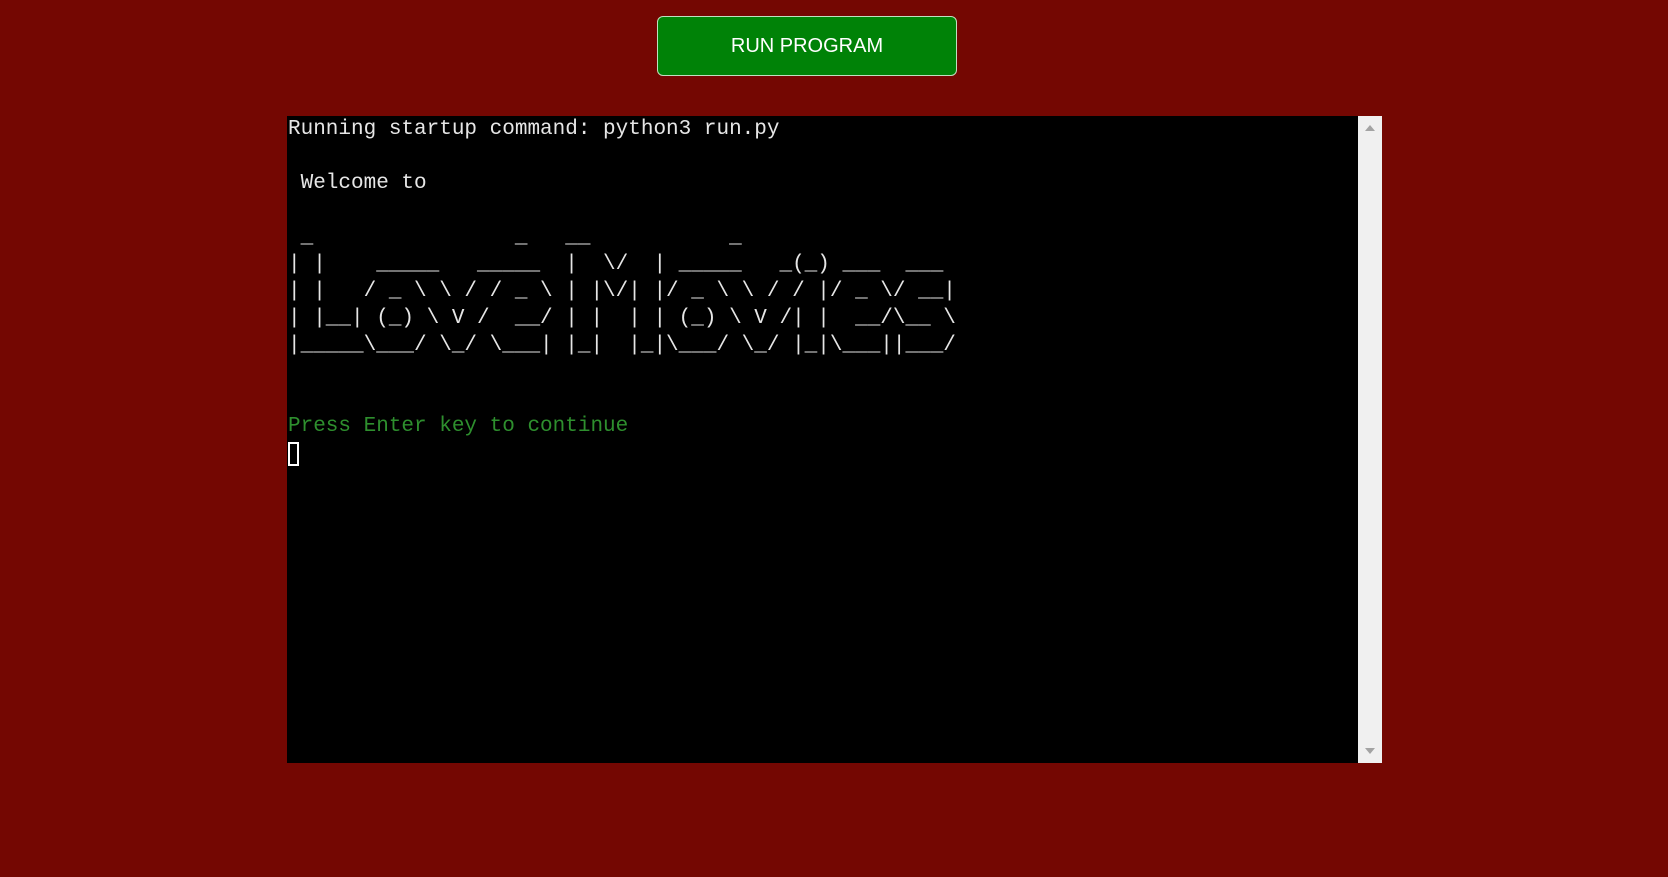 The width and height of the screenshot is (1668, 877). I want to click on terminal-line-startup: Running startup command: python3 run.py, so click(534, 129).